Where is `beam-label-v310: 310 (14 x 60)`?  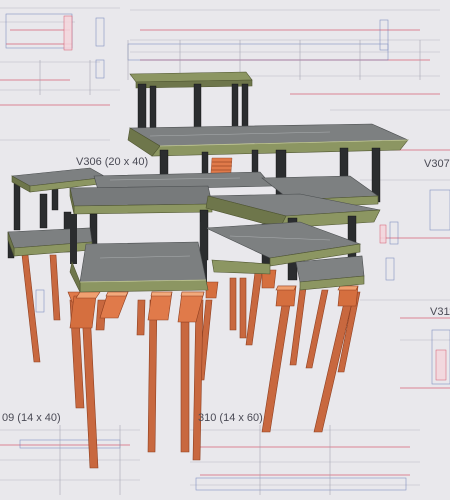
beam-label-v310: 310 (14 x 60) is located at coordinates (230, 418).